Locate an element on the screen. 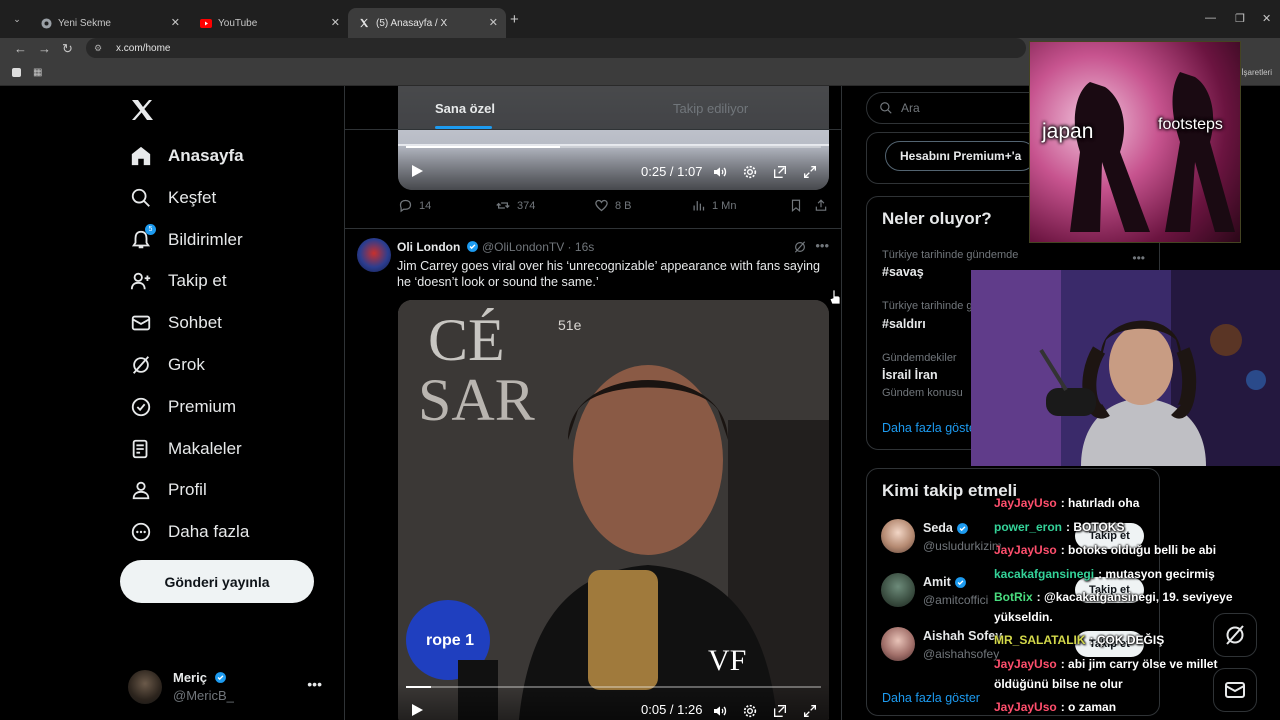 The image size is (1280, 720). like-button: 8 B is located at coordinates (613, 205).